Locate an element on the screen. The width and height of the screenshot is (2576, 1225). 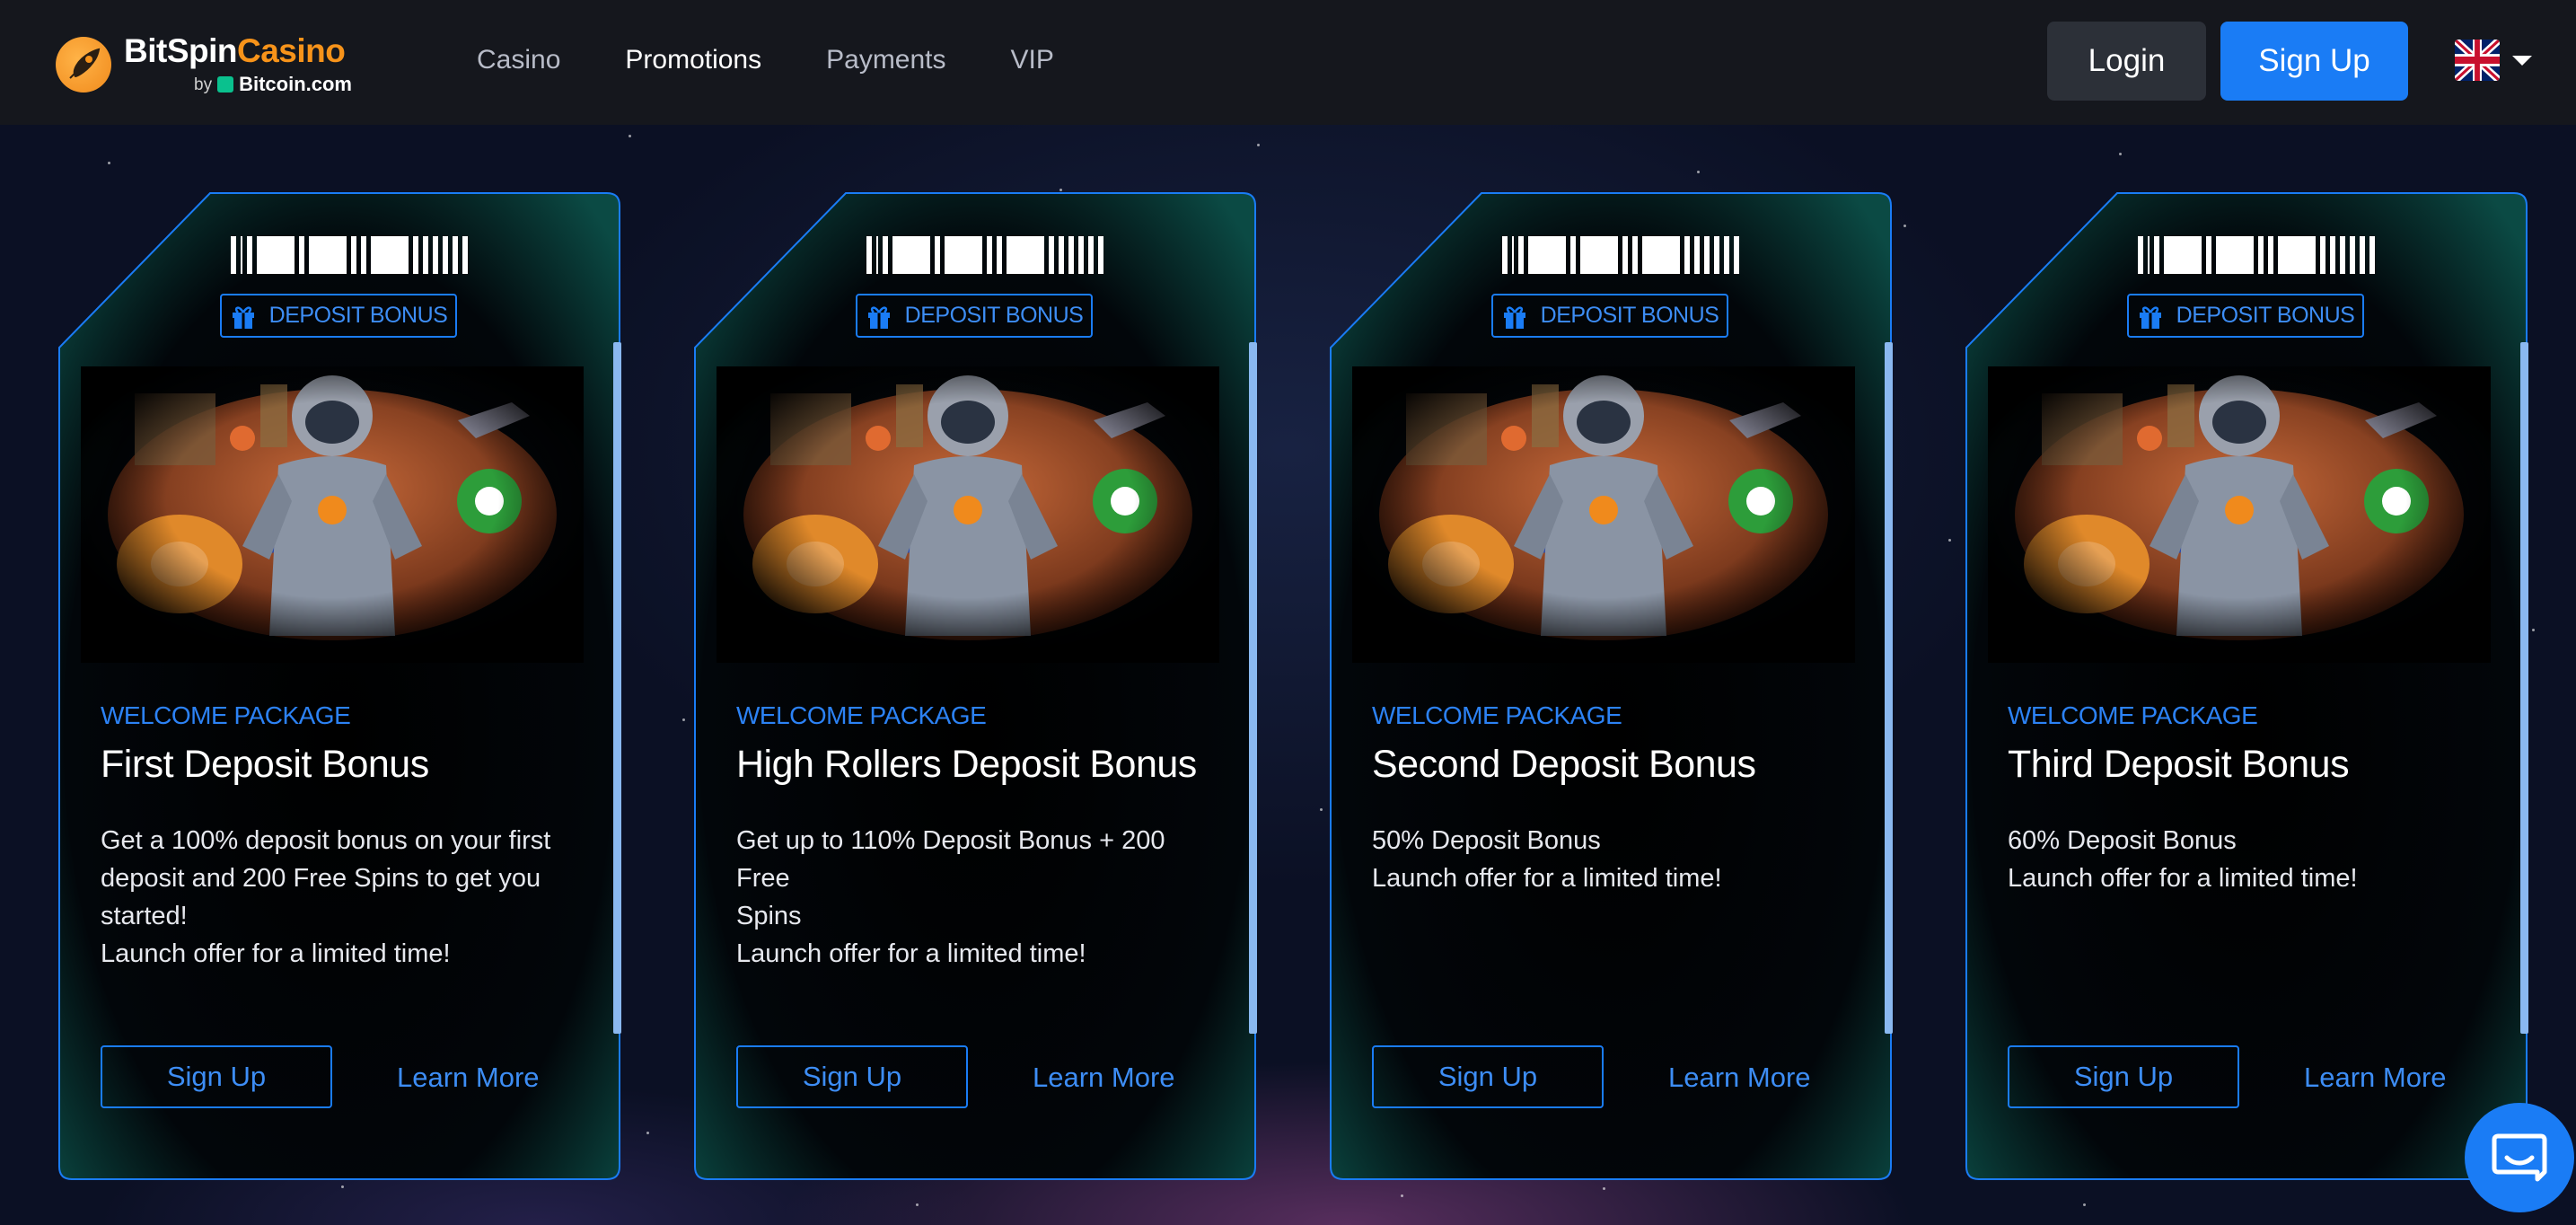
logo-by-brand: Bitcoin.com is located at coordinates (295, 84).